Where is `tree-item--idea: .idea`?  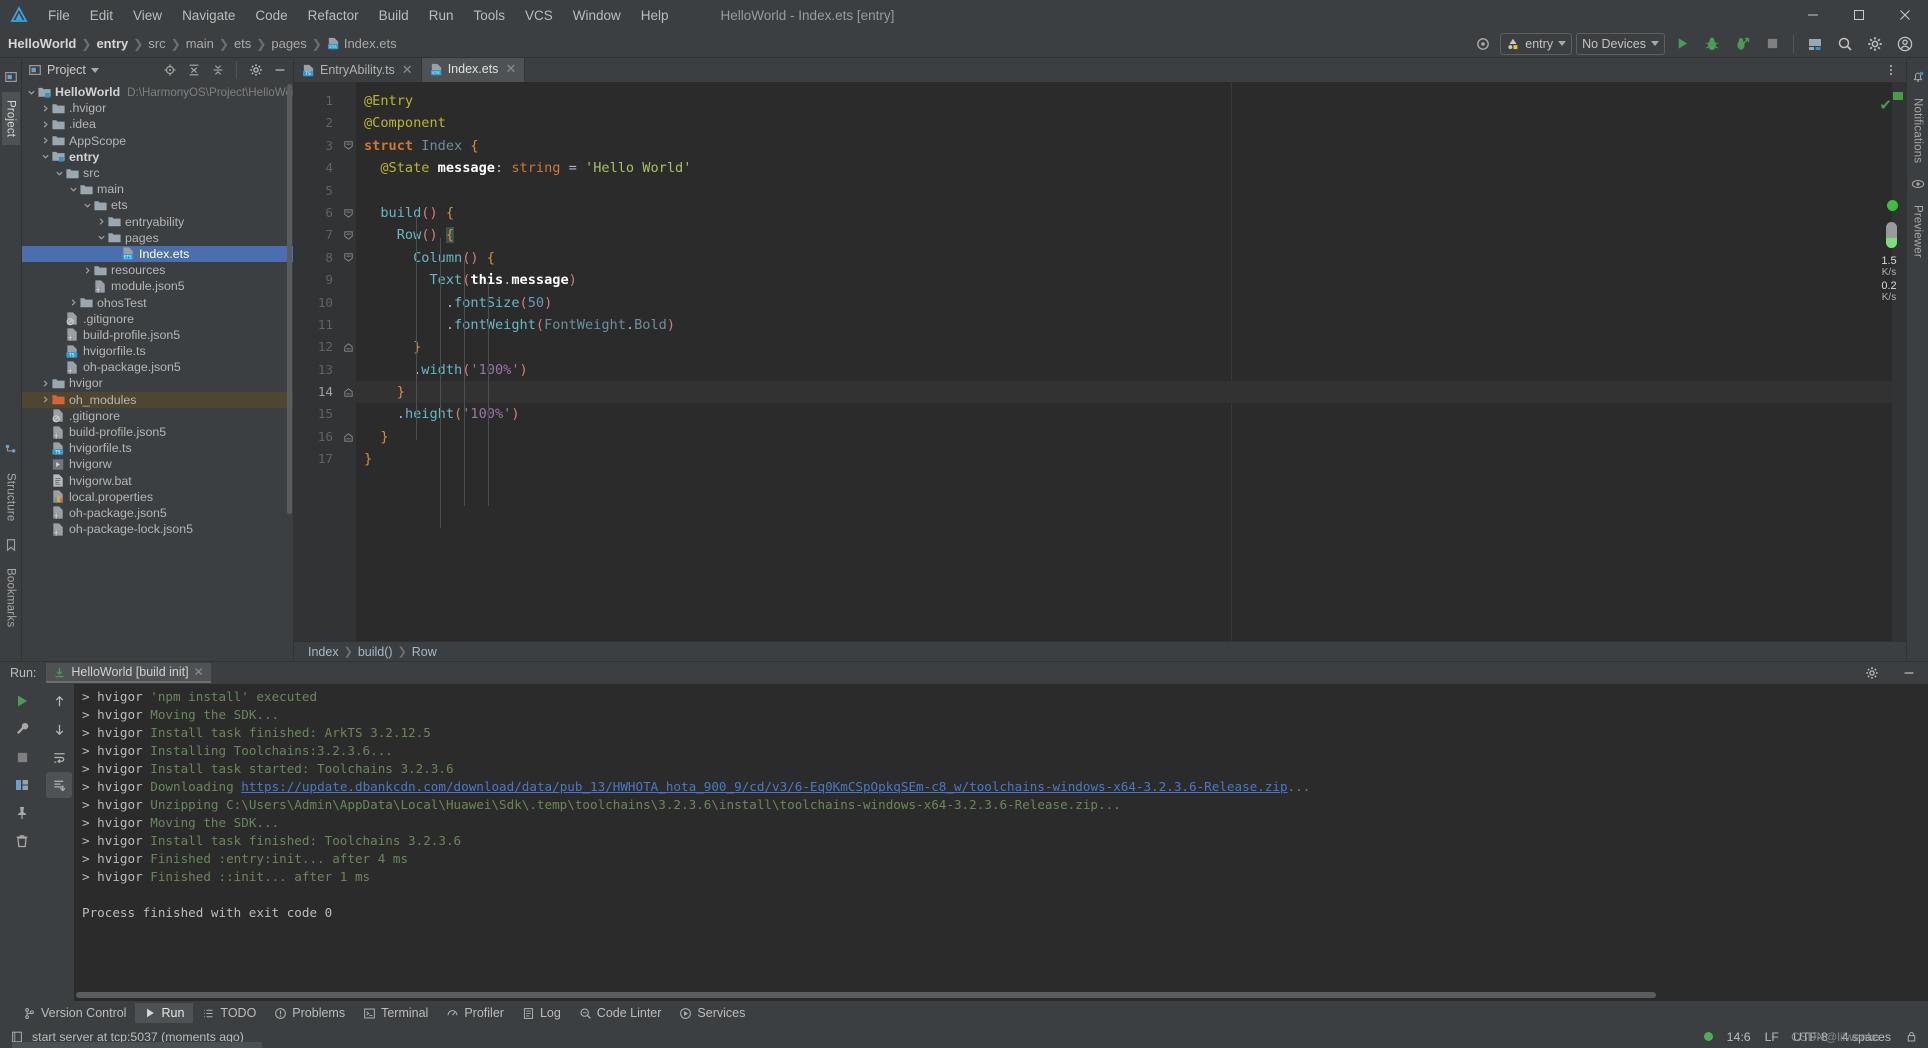
tree-item--idea: .idea is located at coordinates (157, 124).